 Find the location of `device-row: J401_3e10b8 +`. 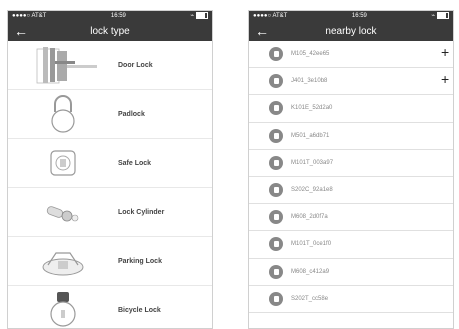

device-row: J401_3e10b8 + is located at coordinates (351, 82).